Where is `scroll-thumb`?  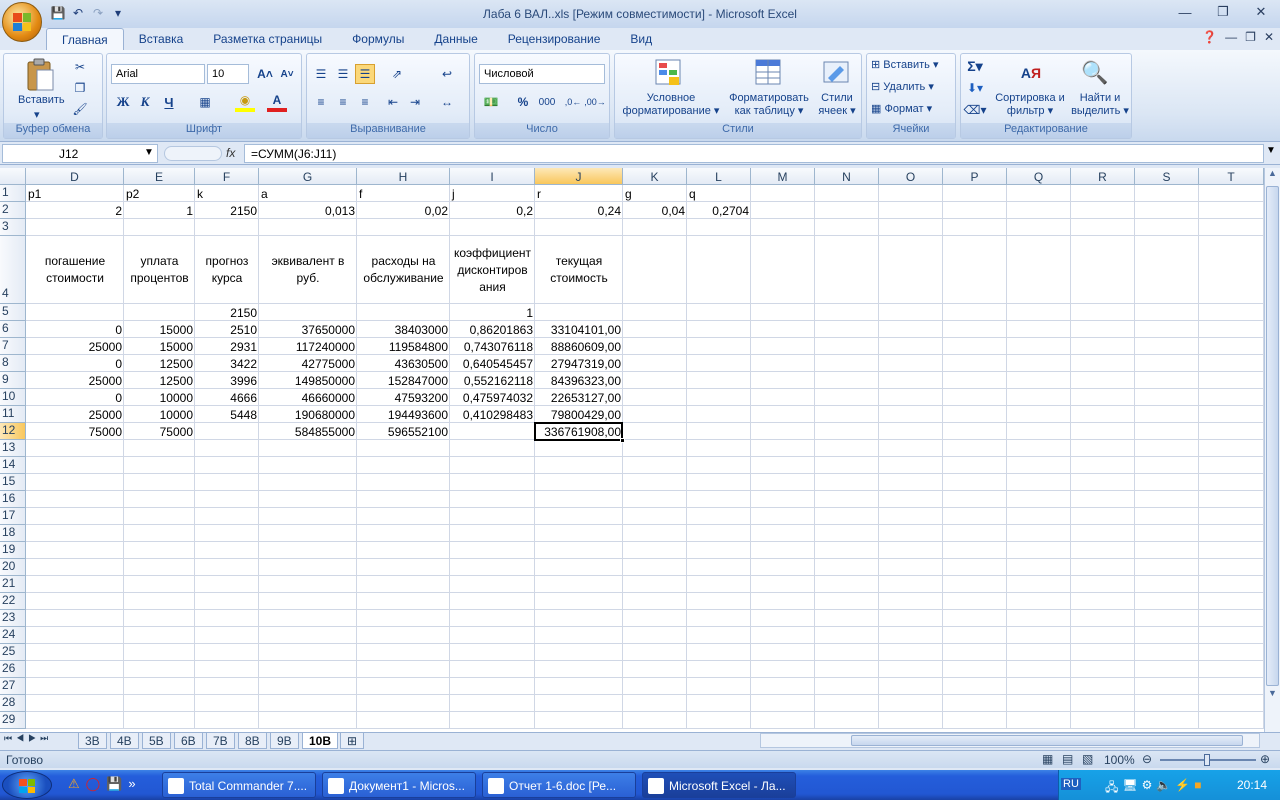
scroll-thumb is located at coordinates (1272, 436).